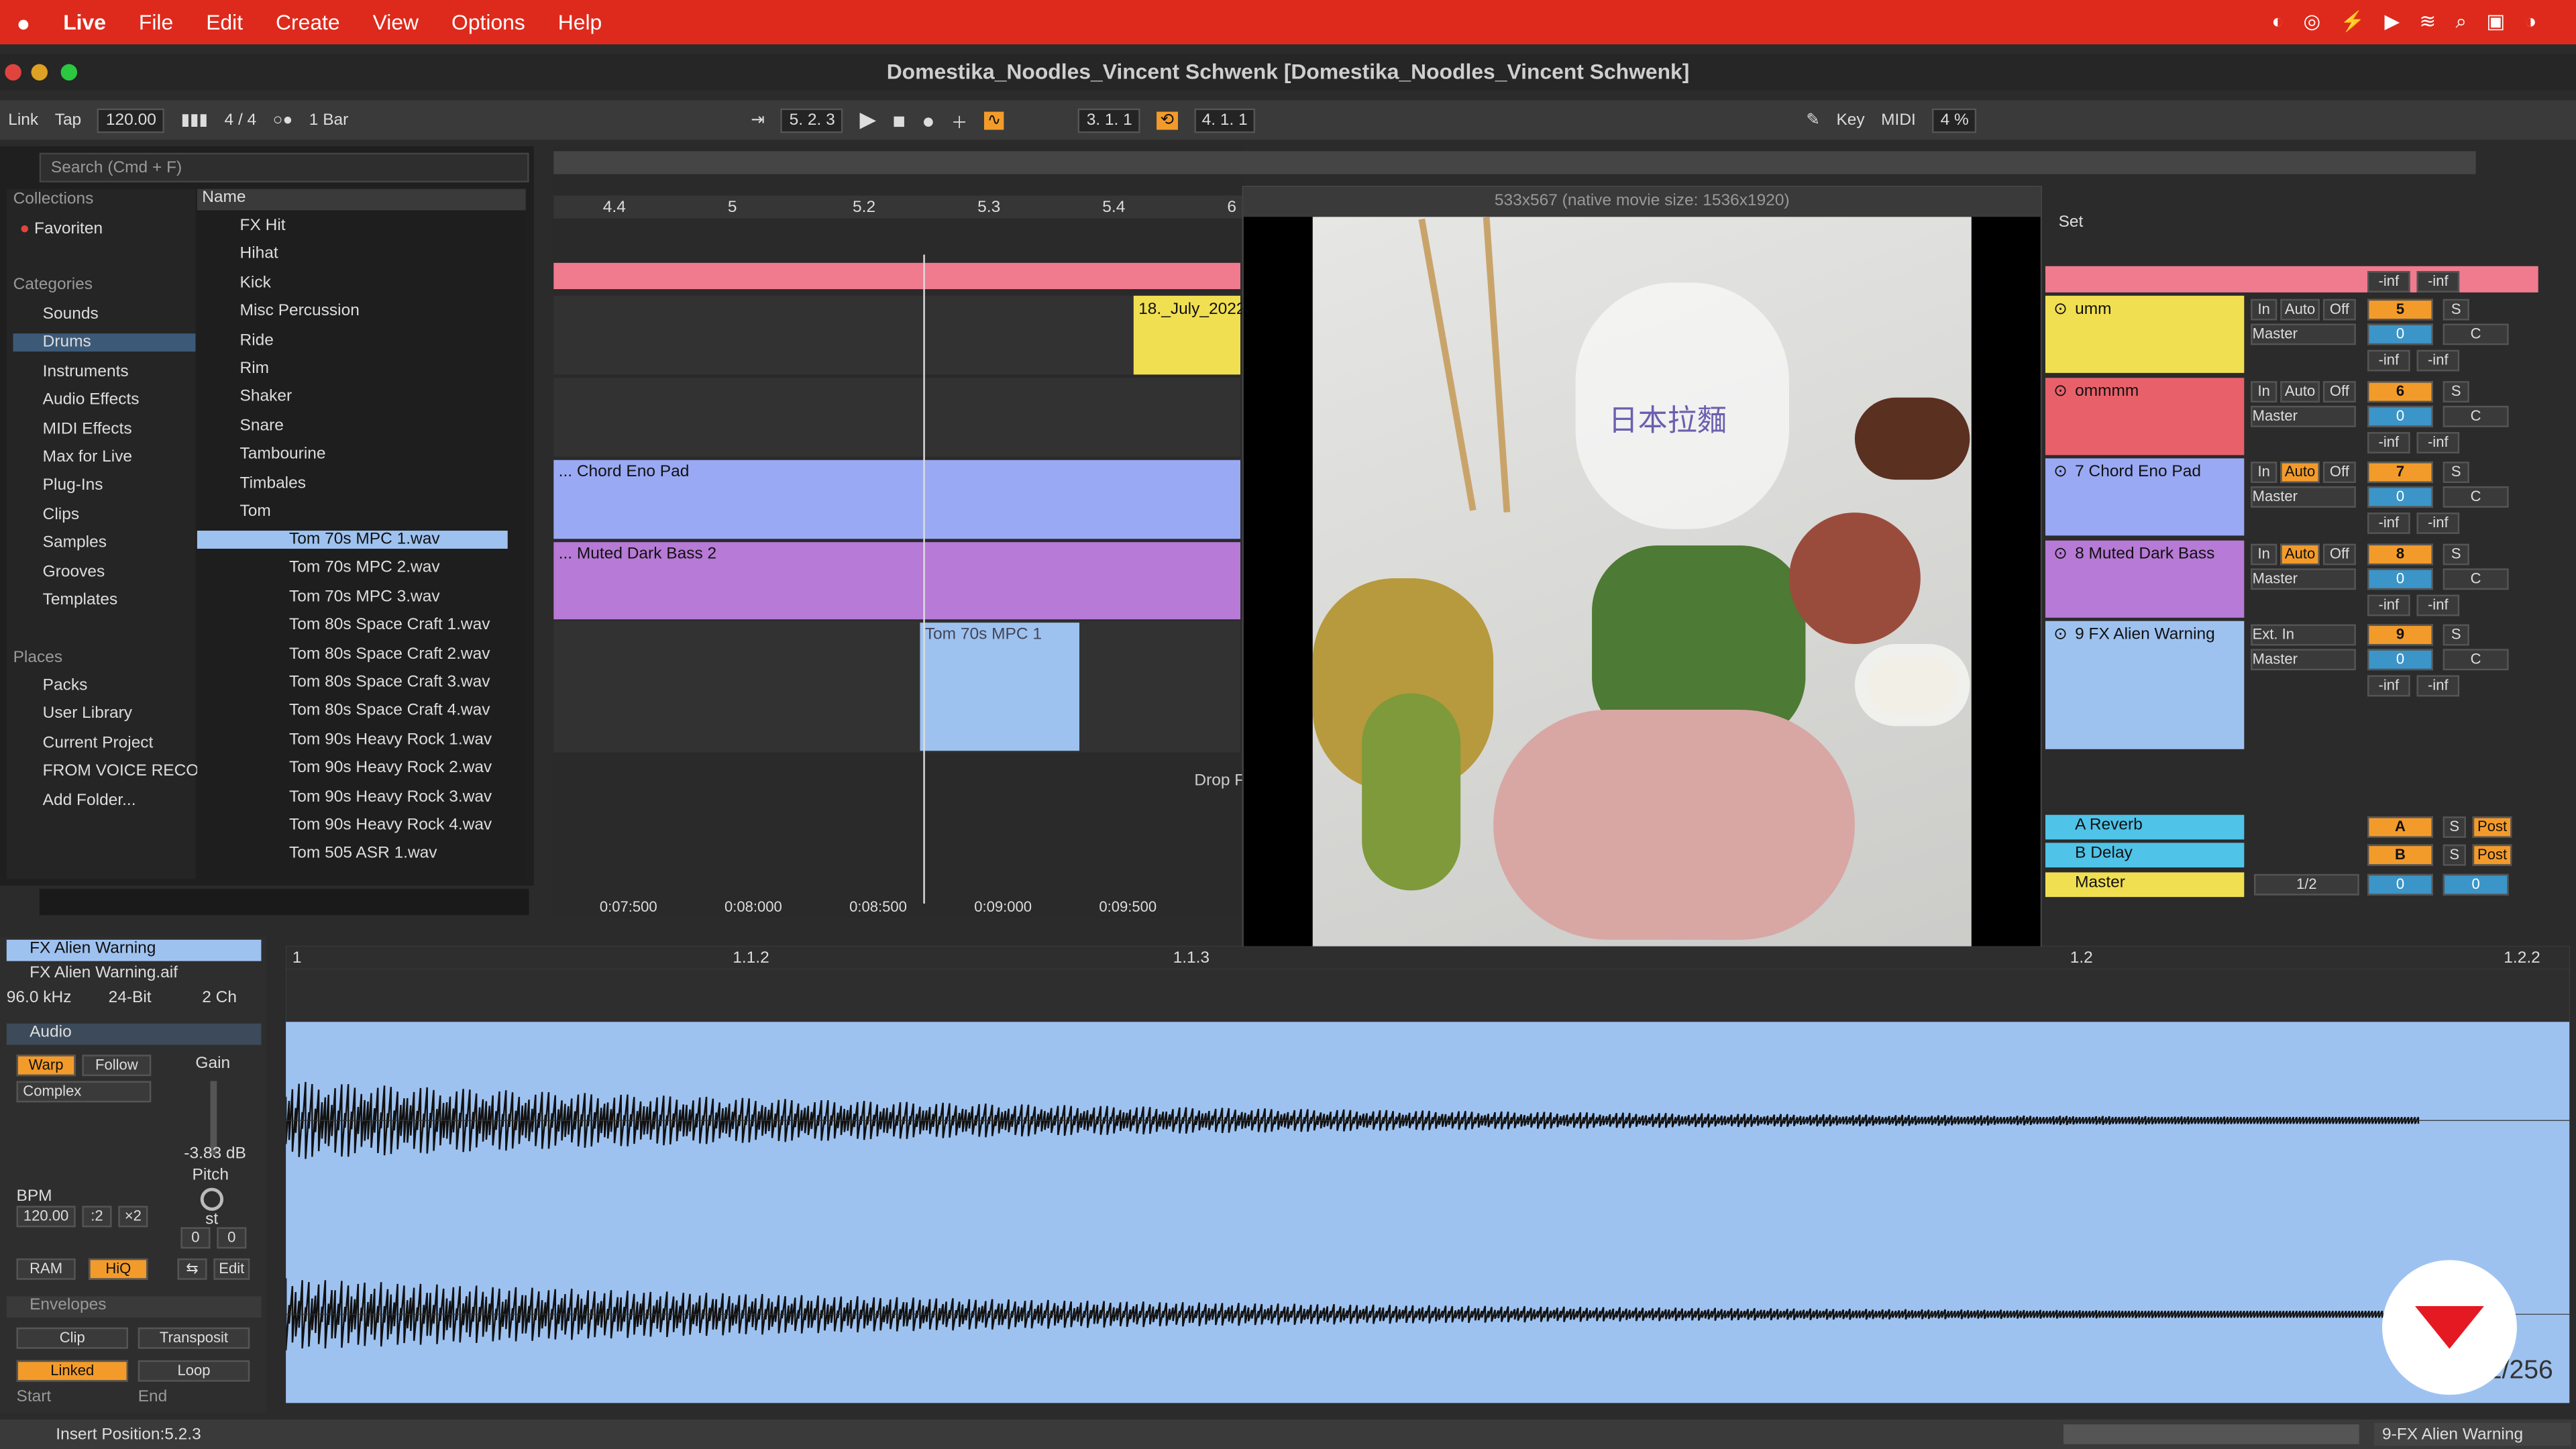 This screenshot has height=1449, width=2576. I want to click on sidebar-place-2: Current Project, so click(83, 743).